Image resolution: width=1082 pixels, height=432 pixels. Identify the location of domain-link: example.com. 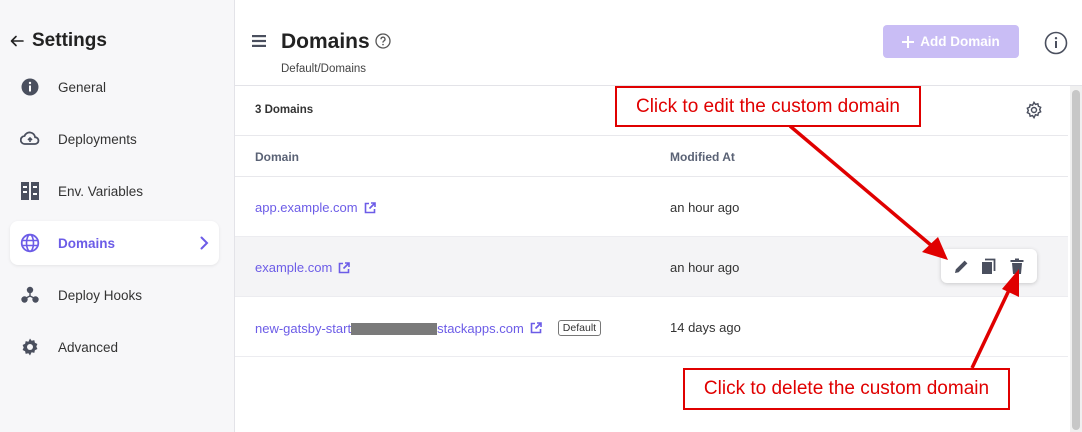
(303, 267).